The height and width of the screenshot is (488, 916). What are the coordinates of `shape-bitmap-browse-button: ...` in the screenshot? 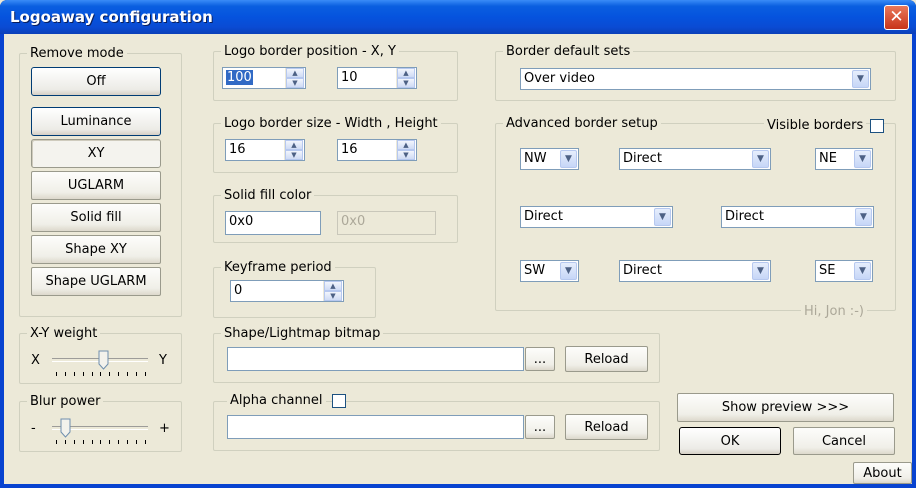 It's located at (540, 359).